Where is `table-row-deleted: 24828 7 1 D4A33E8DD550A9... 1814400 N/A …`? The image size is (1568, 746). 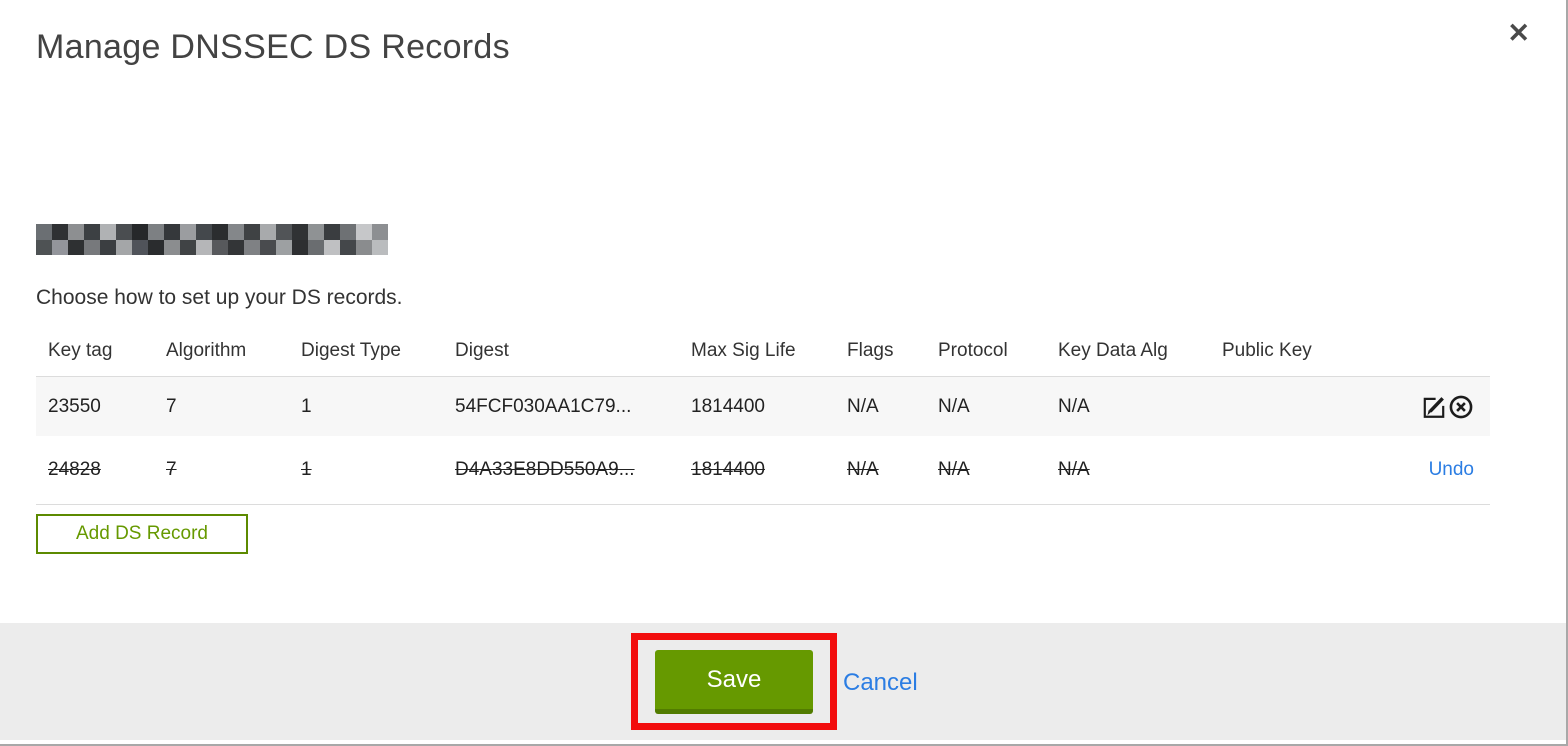 table-row-deleted: 24828 7 1 D4A33E8DD550A9... 1814400 N/A … is located at coordinates (763, 470).